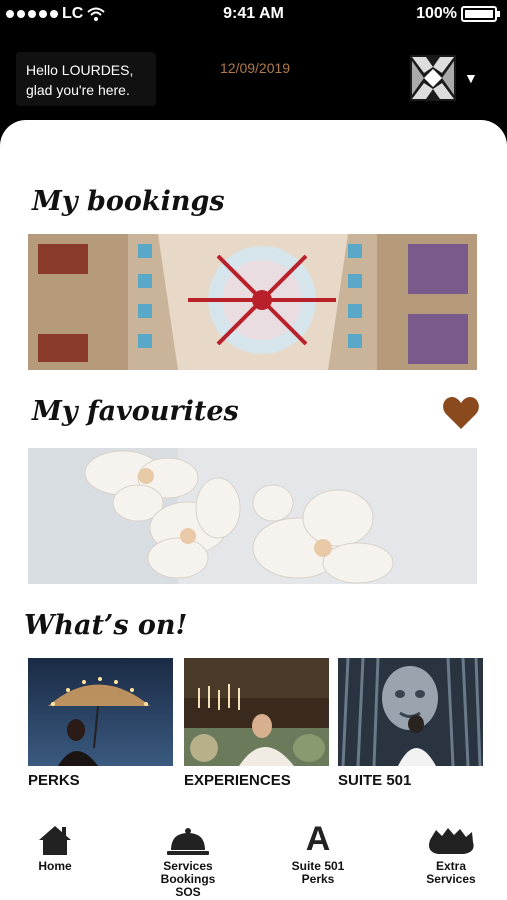 This screenshot has height=900, width=507. What do you see at coordinates (188, 841) in the screenshot?
I see `service-bell-icon` at bounding box center [188, 841].